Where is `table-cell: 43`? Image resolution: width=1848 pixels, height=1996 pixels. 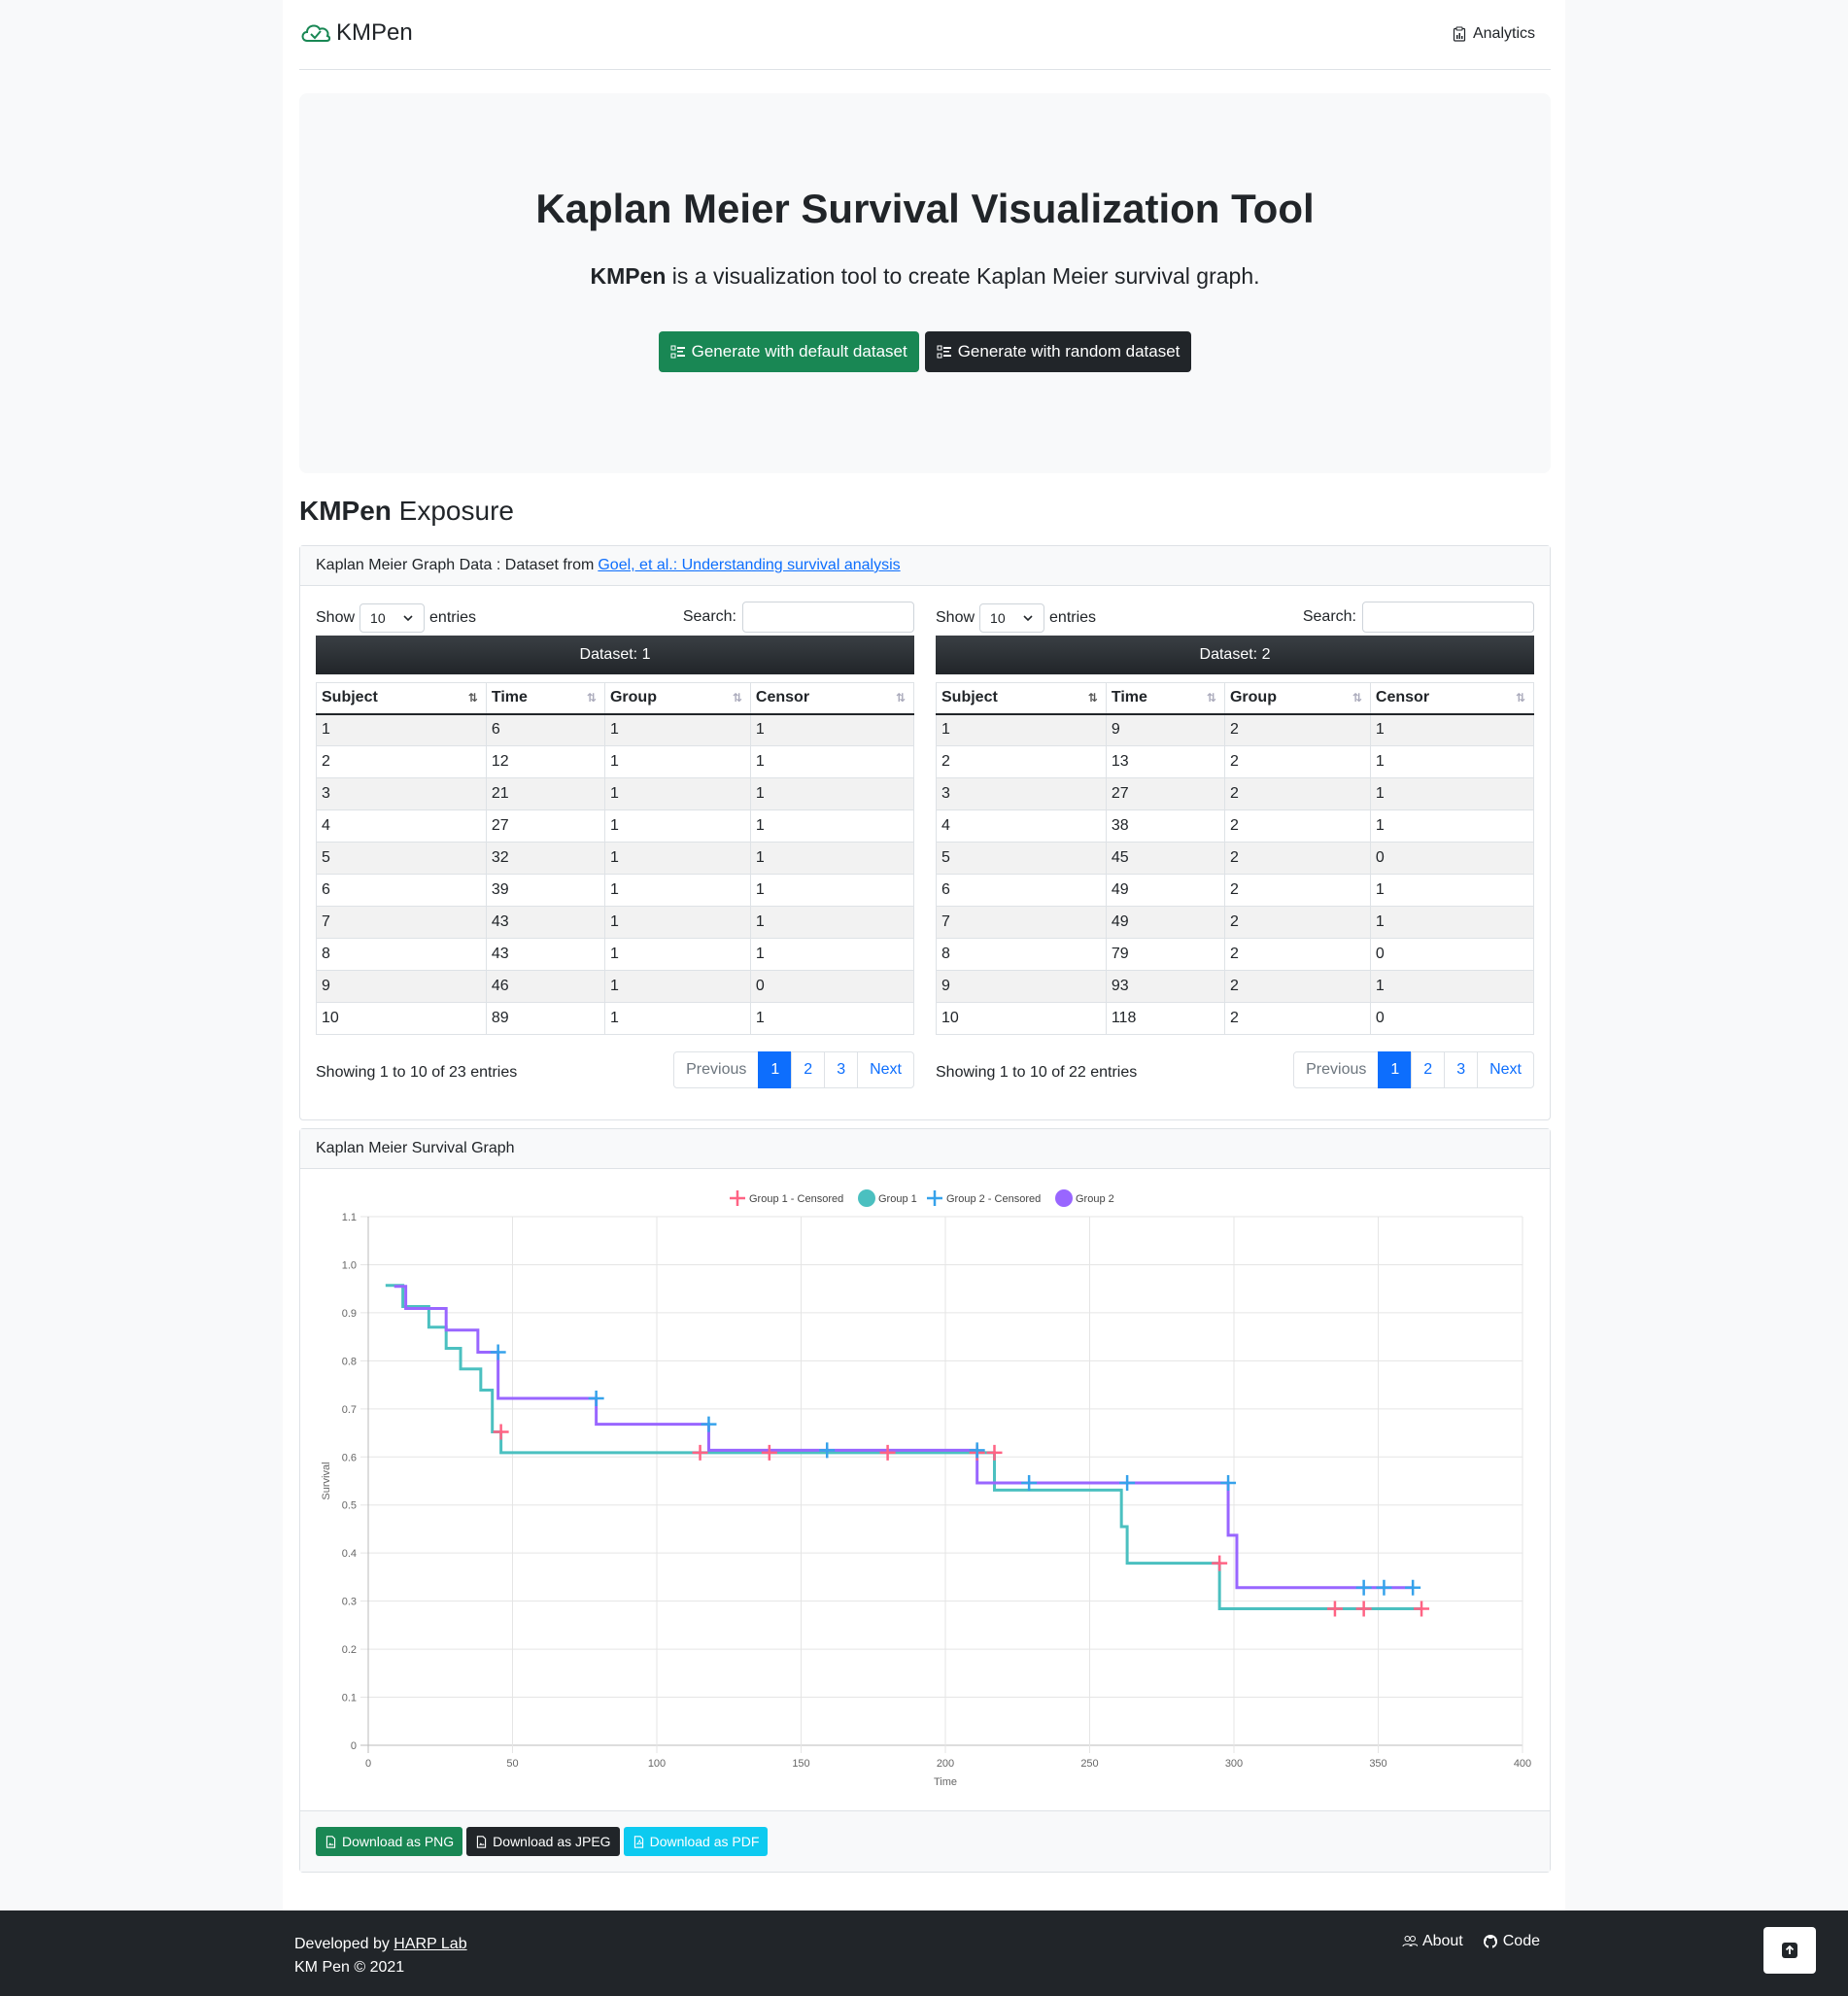
table-cell: 43 is located at coordinates (545, 923).